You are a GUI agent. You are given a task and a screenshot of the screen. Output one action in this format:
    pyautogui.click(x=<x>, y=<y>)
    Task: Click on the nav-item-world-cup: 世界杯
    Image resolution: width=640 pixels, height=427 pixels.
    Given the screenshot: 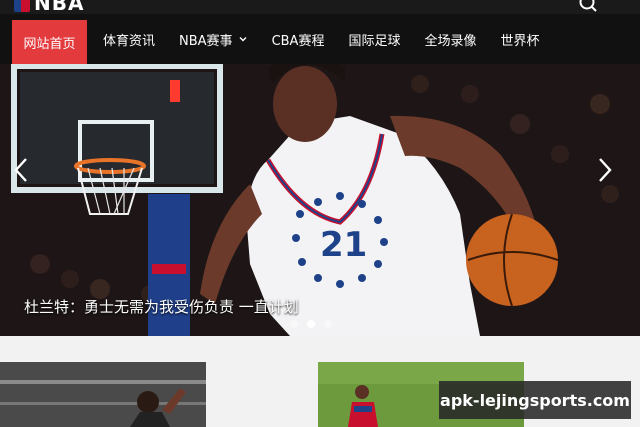 What is the action you would take?
    pyautogui.click(x=519, y=39)
    